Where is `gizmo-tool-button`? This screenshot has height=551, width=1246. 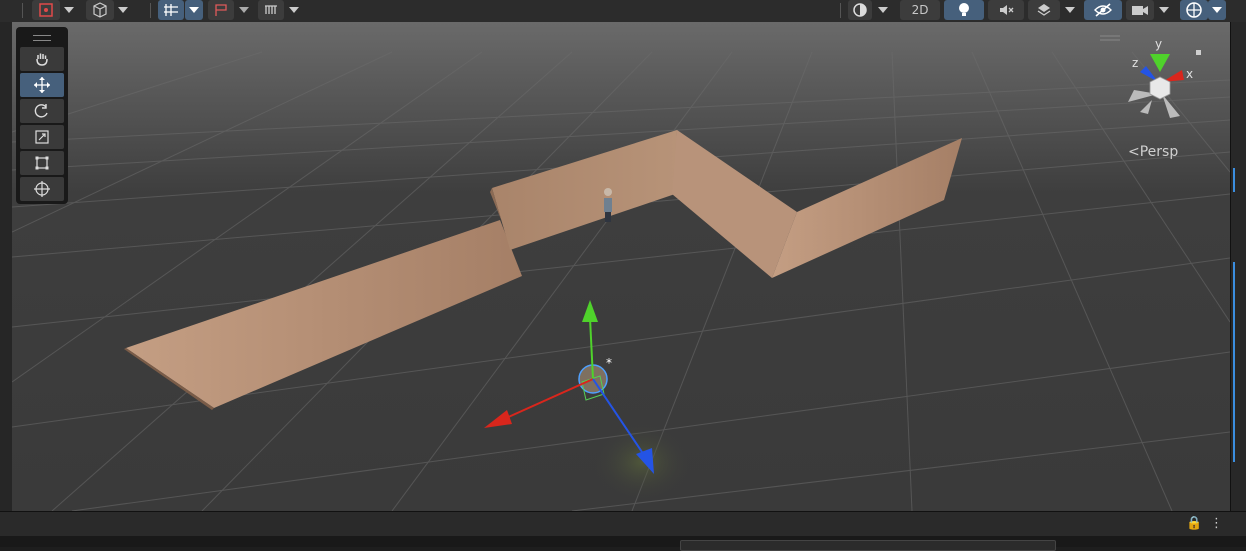
gizmo-tool-button is located at coordinates (46, 10).